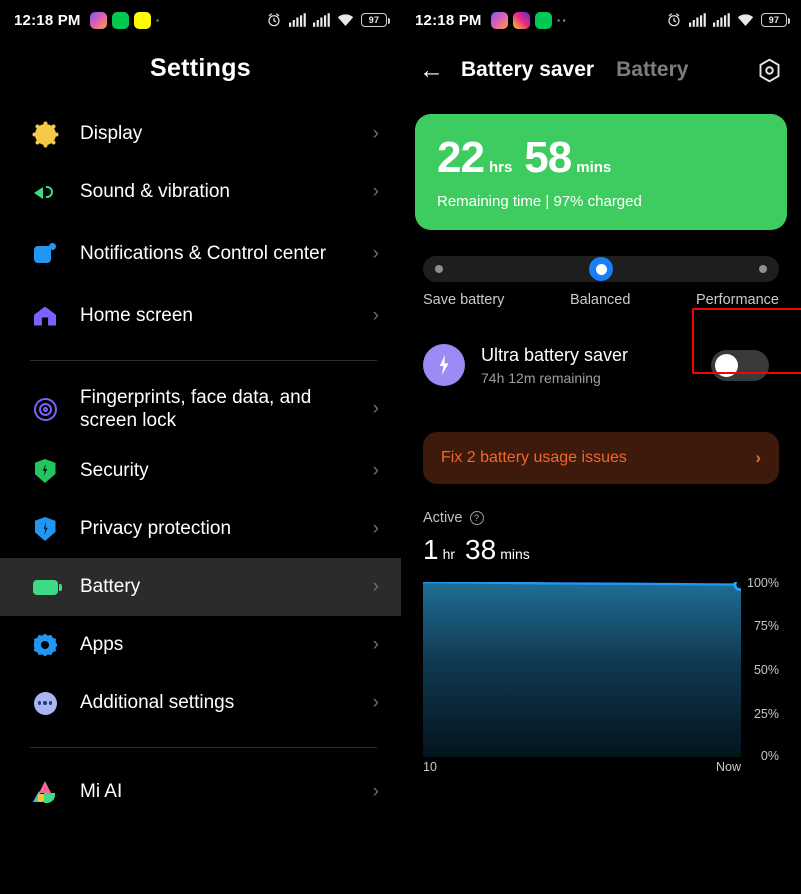 This screenshot has height=894, width=801. Describe the element at coordinates (461, 157) in the screenshot. I see `remaining-hours: 22` at that location.